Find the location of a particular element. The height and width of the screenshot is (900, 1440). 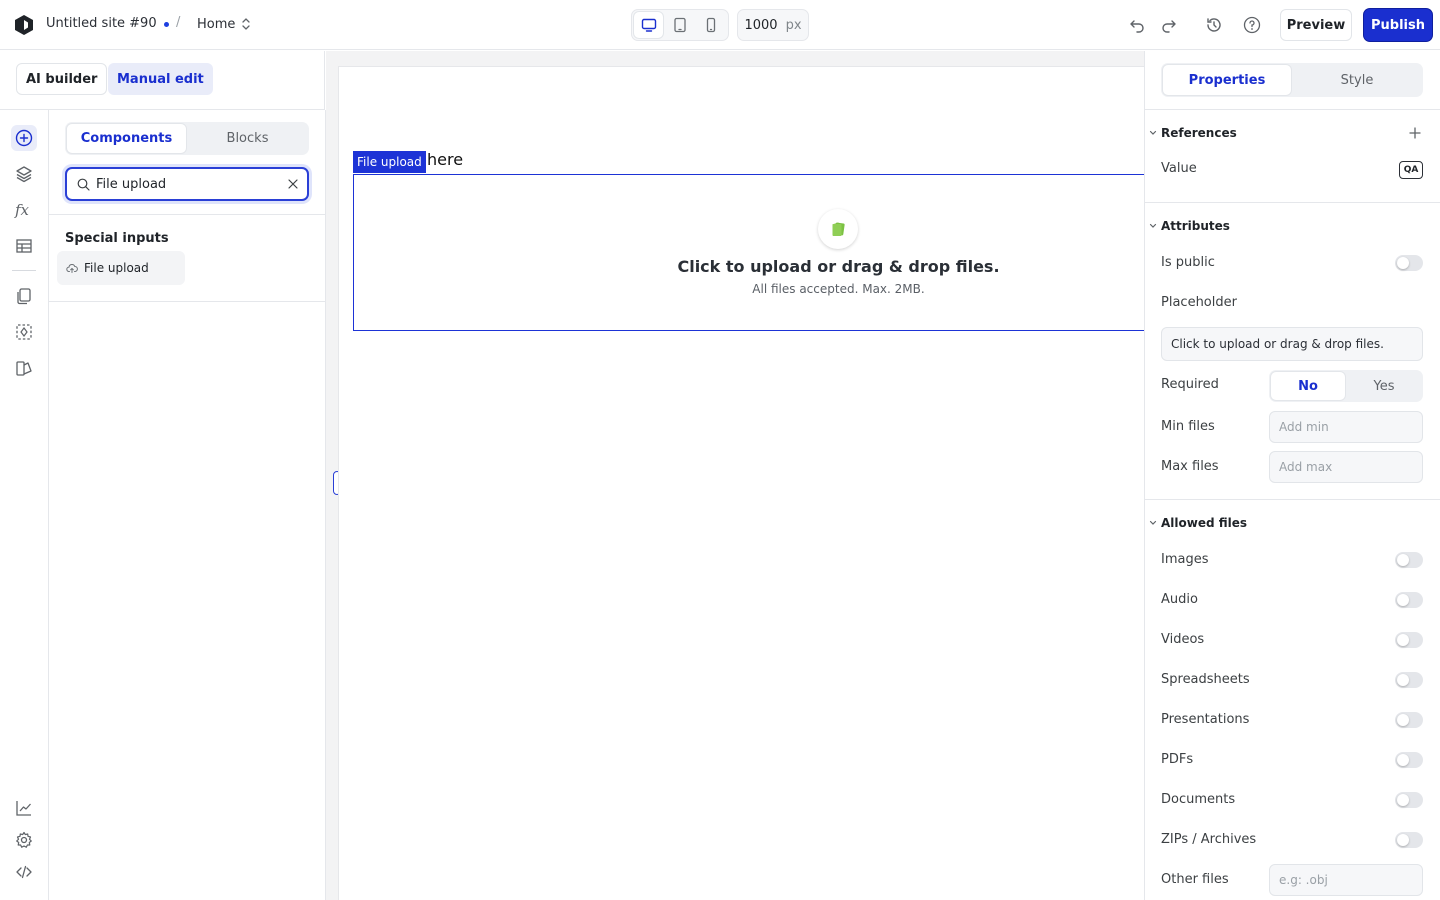

components-library-button is located at coordinates (24, 332).